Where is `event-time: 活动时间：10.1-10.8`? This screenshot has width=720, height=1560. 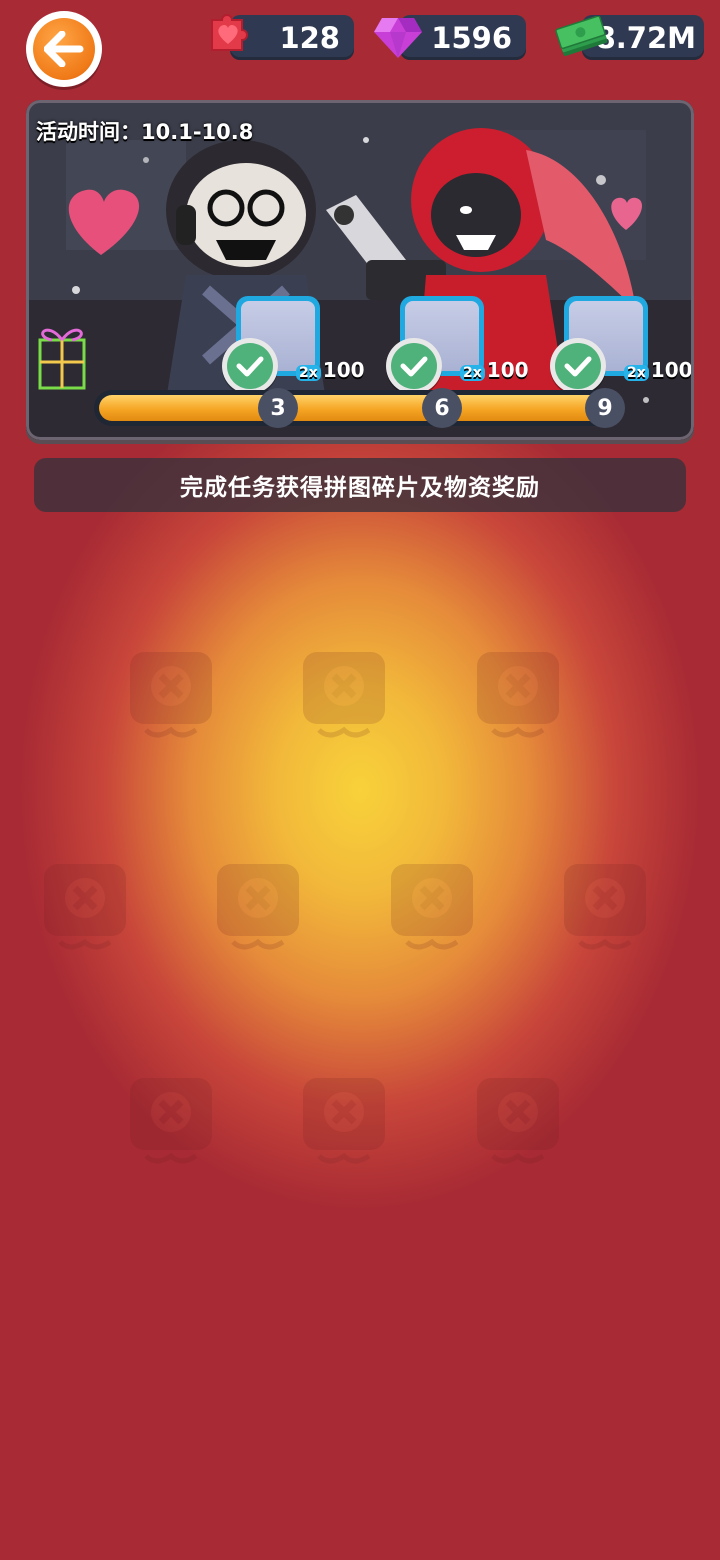 event-time: 活动时间：10.1-10.8 is located at coordinates (145, 132).